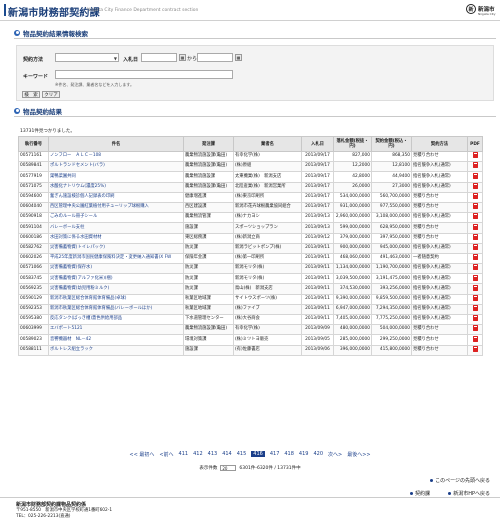  I want to click on cell-subject-link: 巣鴨菜園共同, so click(116, 177).